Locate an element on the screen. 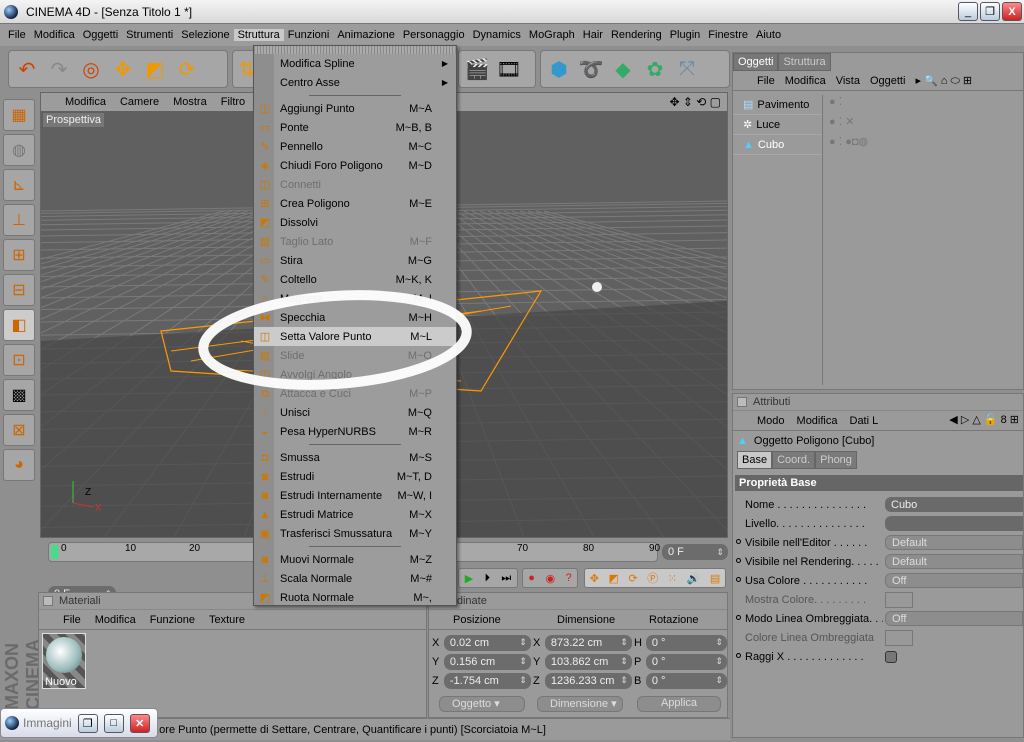 The width and height of the screenshot is (1024, 742). menu-oggetti: Oggetti is located at coordinates (100, 35).